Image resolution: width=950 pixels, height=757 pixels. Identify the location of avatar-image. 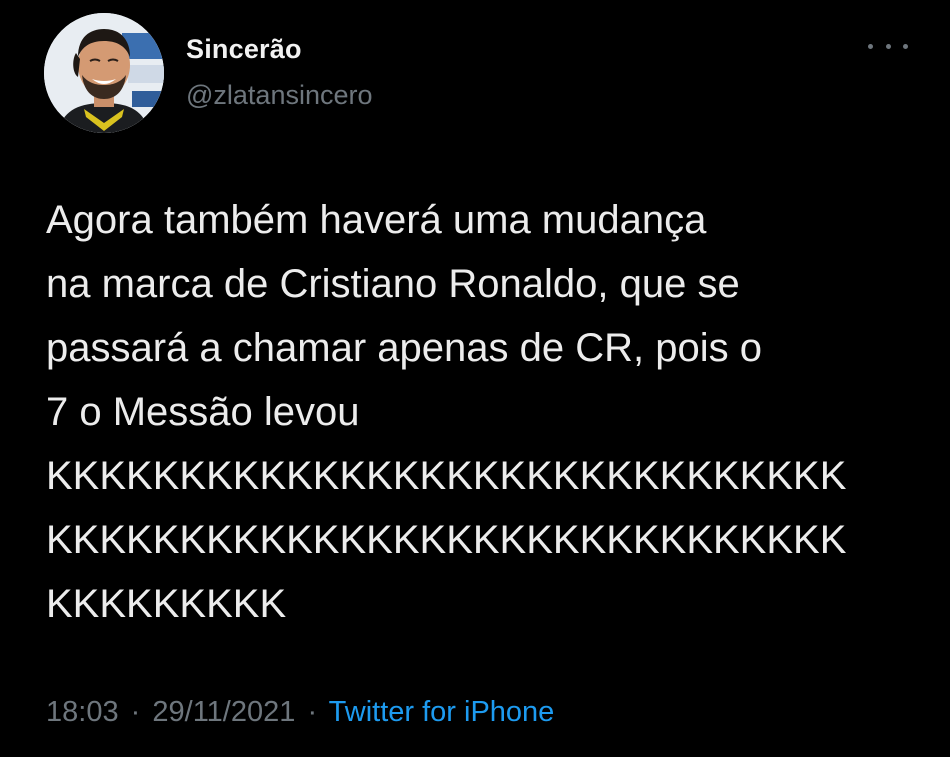
(104, 73).